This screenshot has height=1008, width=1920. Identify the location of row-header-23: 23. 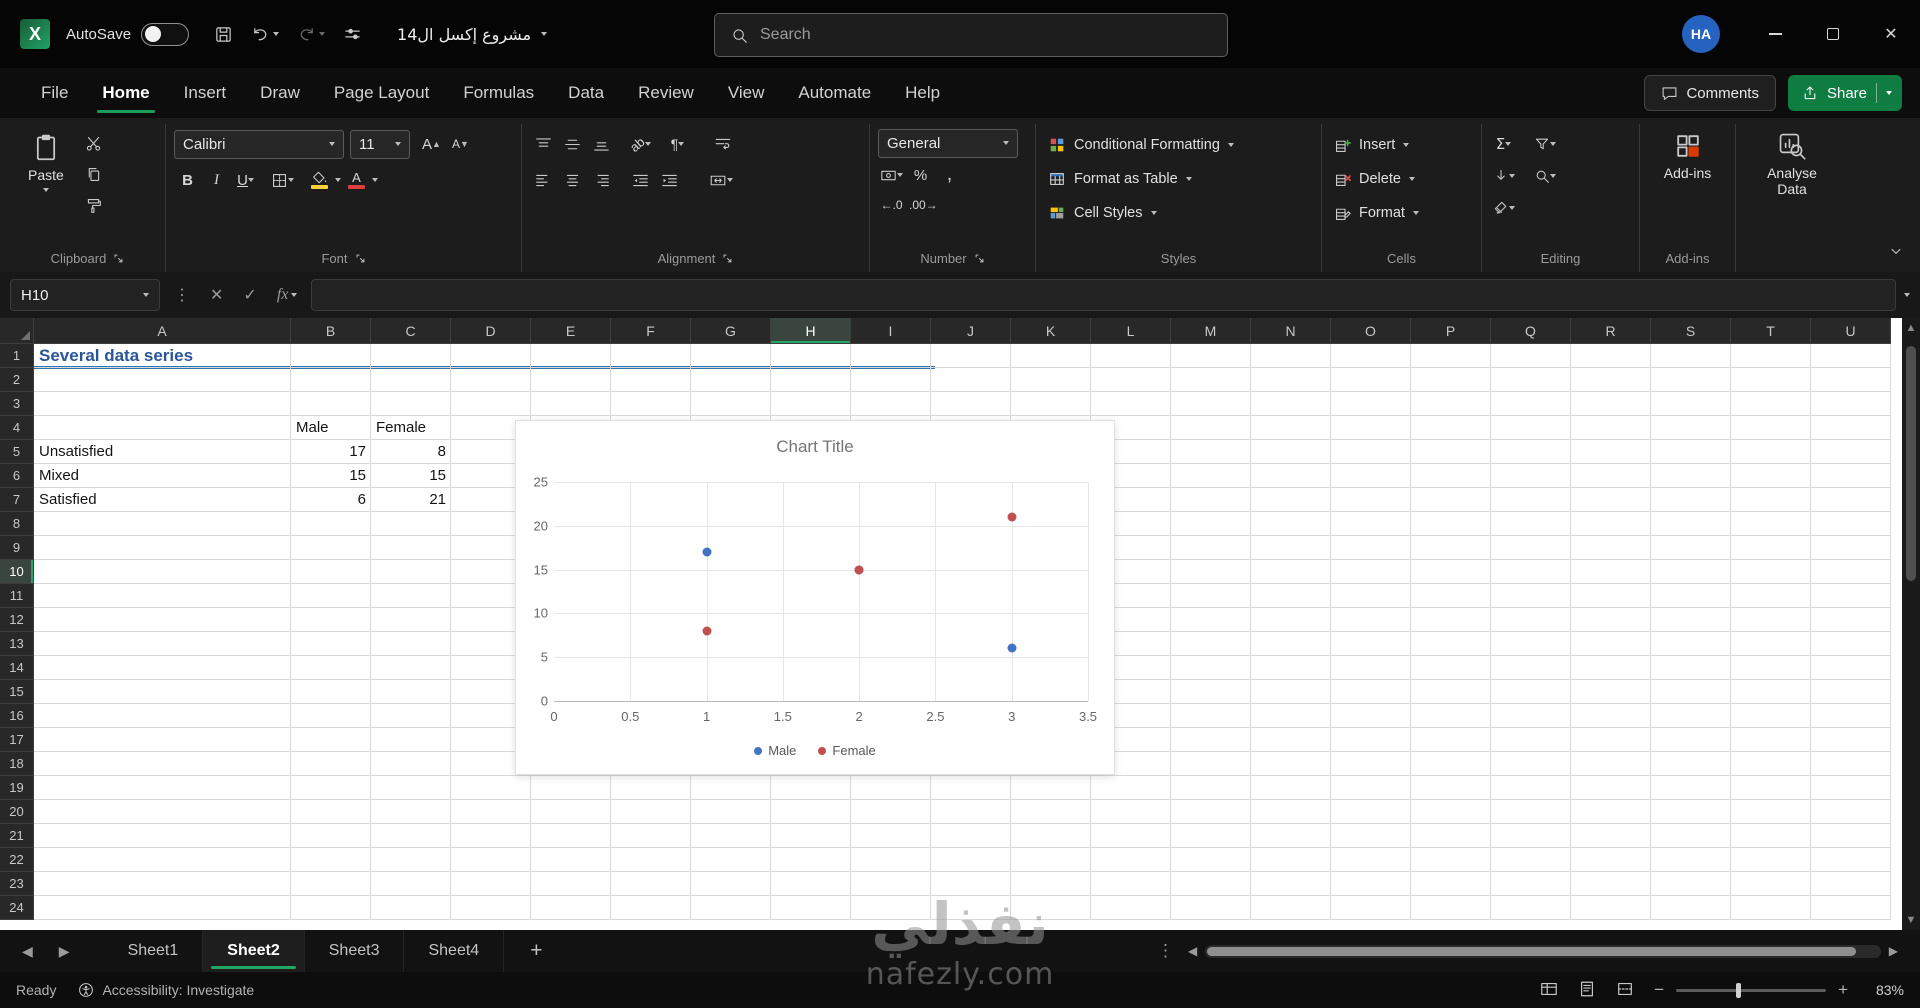
(17, 884).